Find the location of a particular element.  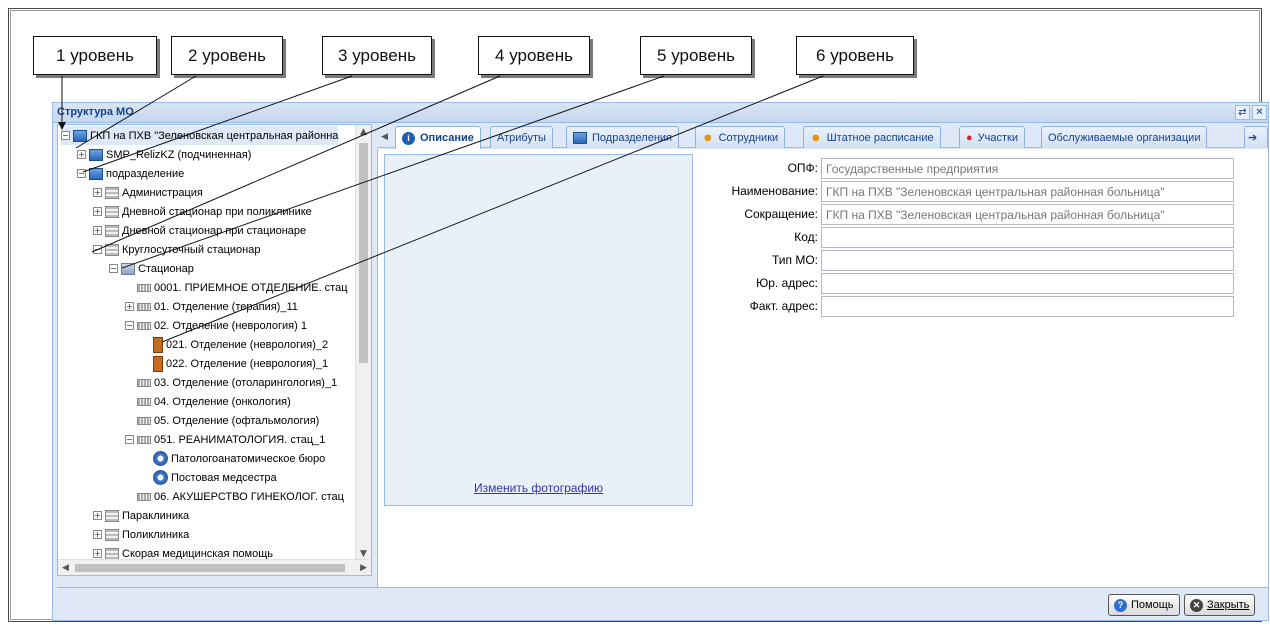

tab-served-organizations: Обслуживаемые организации is located at coordinates (1124, 137).